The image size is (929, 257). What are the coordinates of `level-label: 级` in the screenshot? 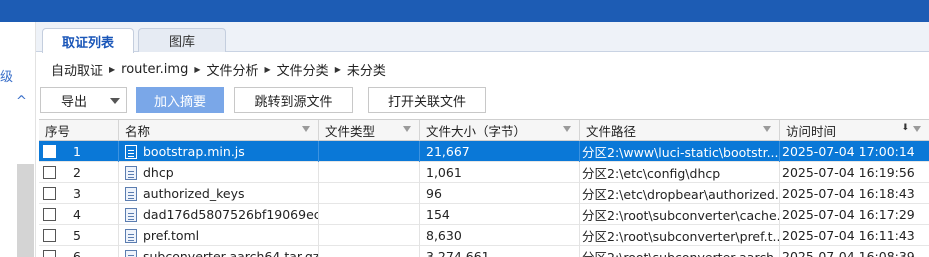 It's located at (7, 77).